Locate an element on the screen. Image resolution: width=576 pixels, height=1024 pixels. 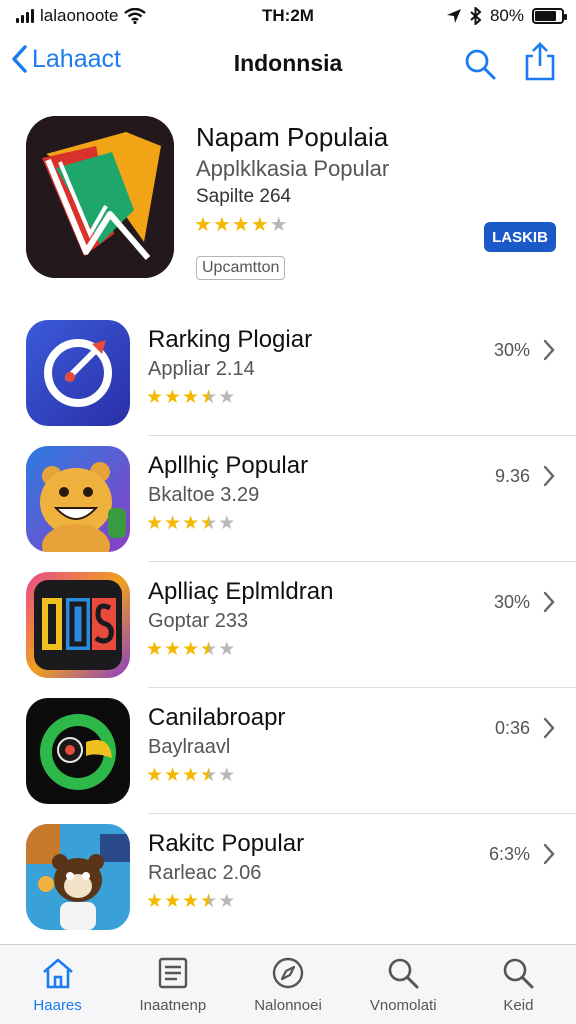
status-right: 80% is located at coordinates (506, 16).